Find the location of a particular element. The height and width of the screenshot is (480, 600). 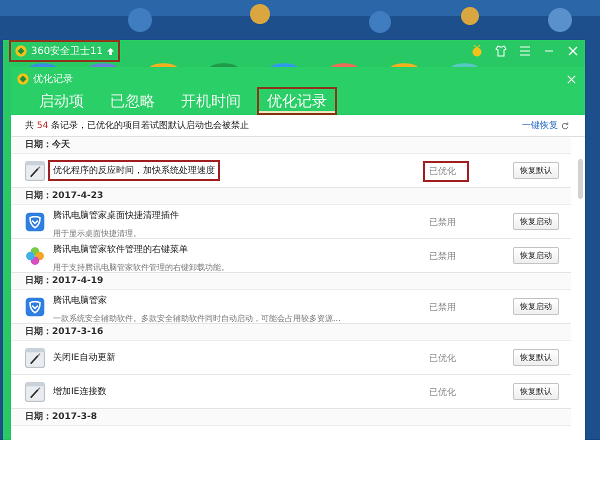

summary-text: 共 54 条记录，已优化的项目若试图默认启动也会被禁止 is located at coordinates (137, 126).